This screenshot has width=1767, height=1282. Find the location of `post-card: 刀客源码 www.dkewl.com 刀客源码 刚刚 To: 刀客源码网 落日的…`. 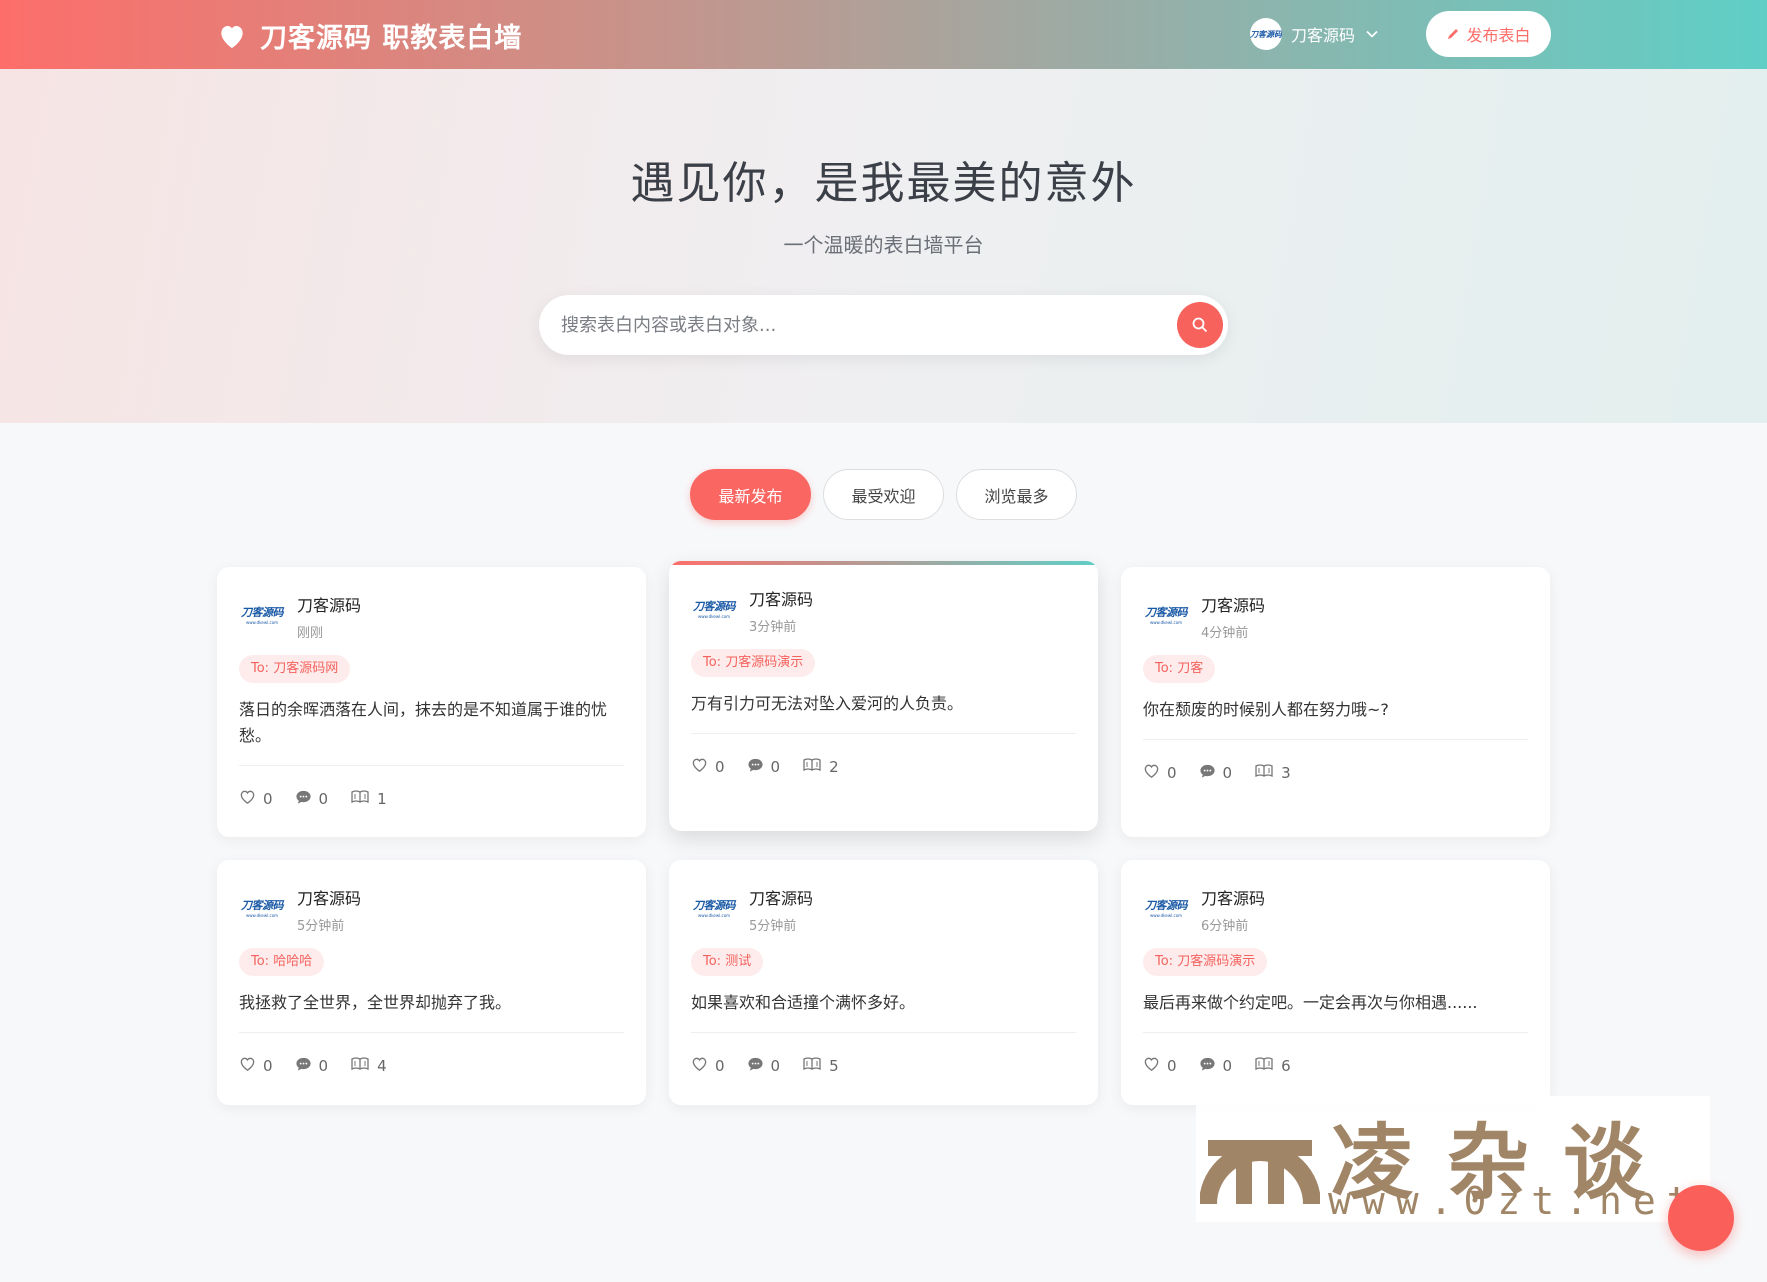

post-card: 刀客源码 www.dkewl.com 刀客源码 刚刚 To: 刀客源码网 落日的… is located at coordinates (431, 702).